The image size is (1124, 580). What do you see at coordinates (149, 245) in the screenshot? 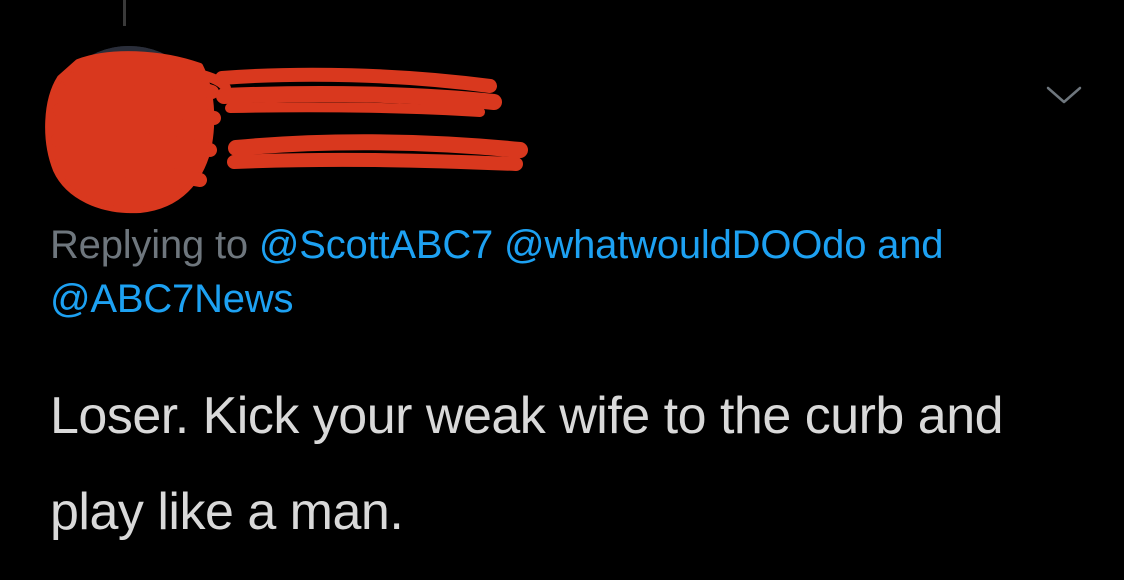
I see `replying-to-label: Replying to` at bounding box center [149, 245].